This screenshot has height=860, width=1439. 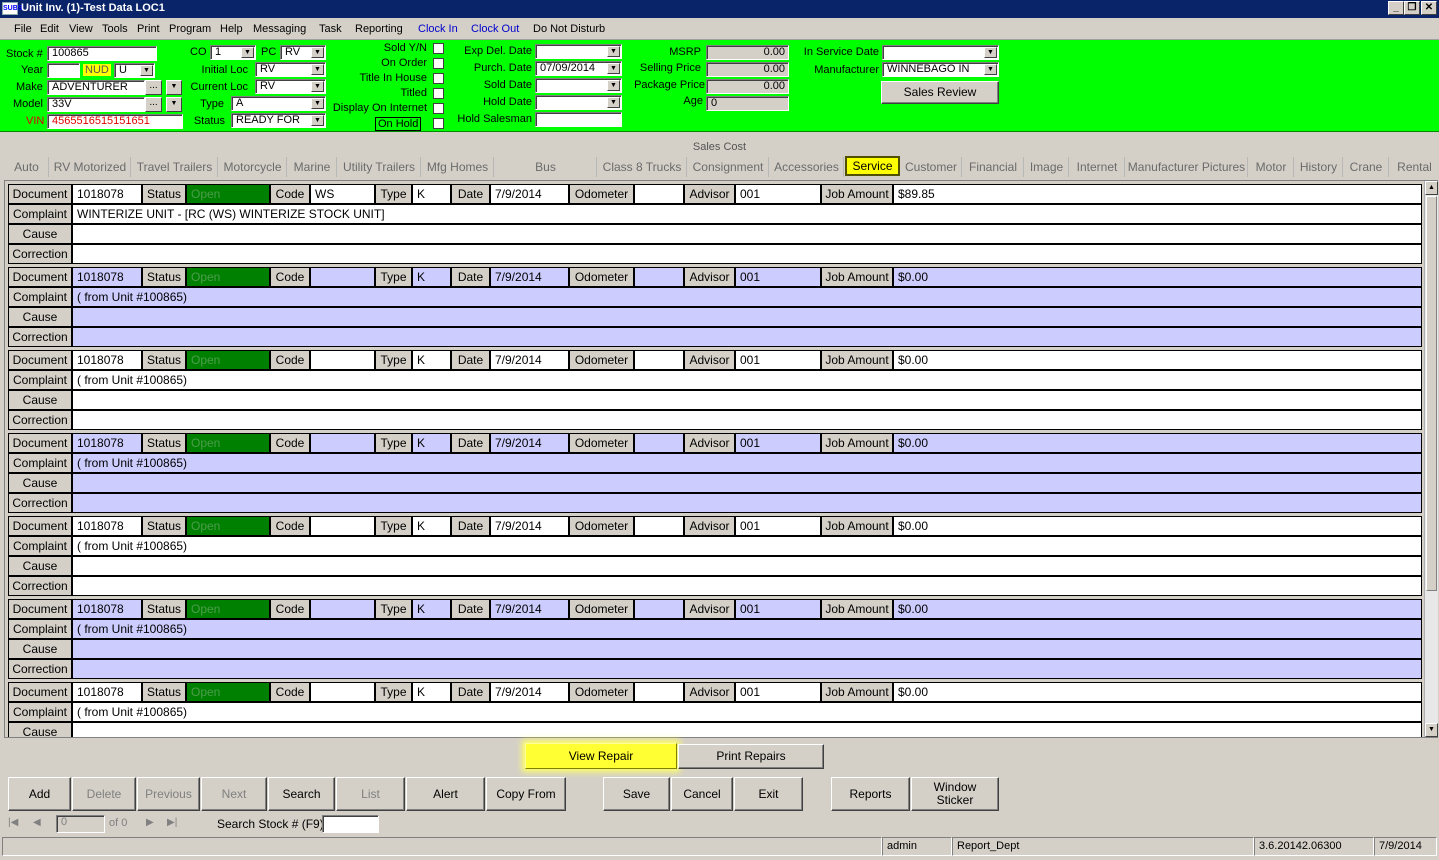 What do you see at coordinates (438, 123) in the screenshot?
I see `on-hold-checkbox` at bounding box center [438, 123].